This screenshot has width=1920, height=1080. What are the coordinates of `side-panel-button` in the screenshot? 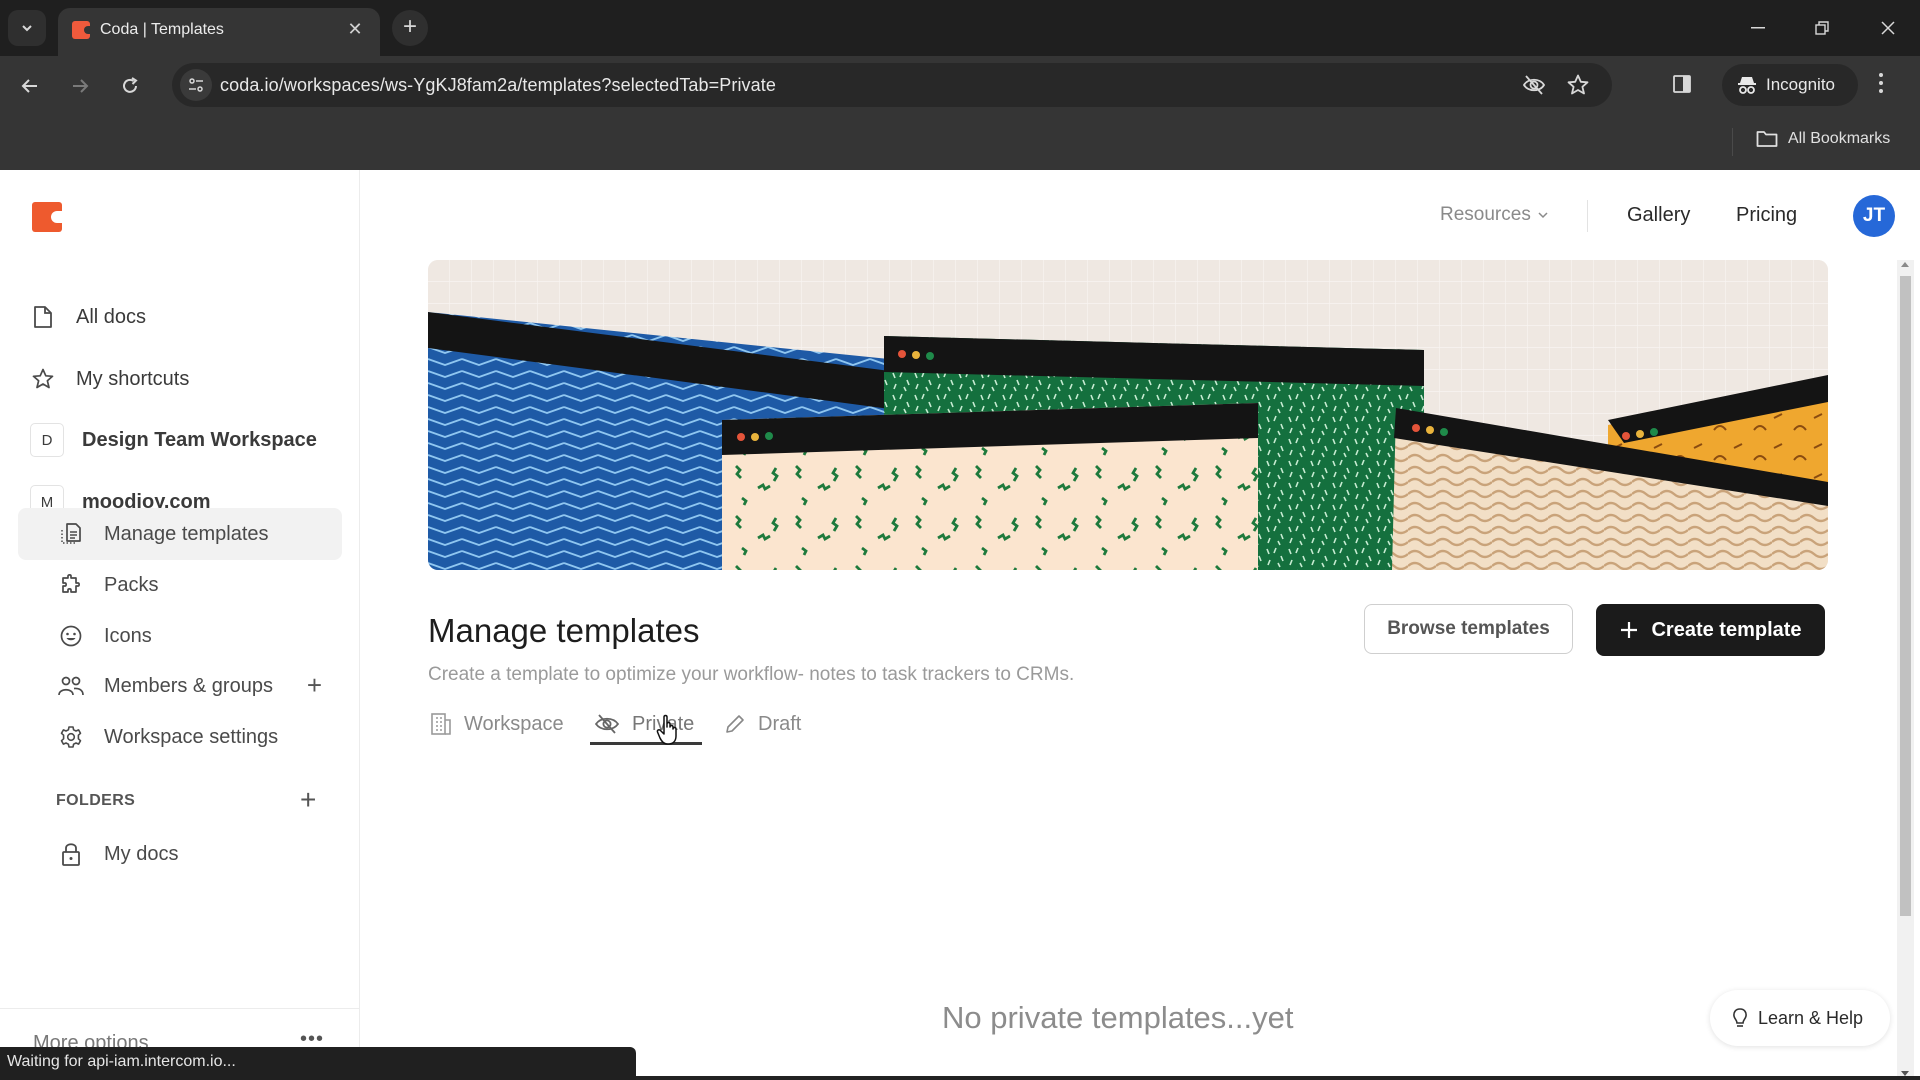 It's located at (1682, 84).